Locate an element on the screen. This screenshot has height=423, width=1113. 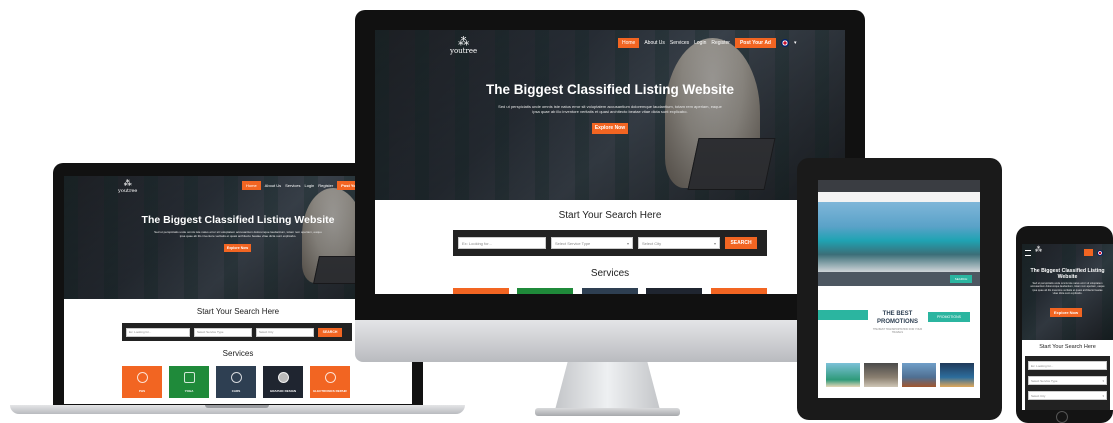
laptop-service-graphic-design: GRAPHIC DESIGN is located at coordinates (283, 382).